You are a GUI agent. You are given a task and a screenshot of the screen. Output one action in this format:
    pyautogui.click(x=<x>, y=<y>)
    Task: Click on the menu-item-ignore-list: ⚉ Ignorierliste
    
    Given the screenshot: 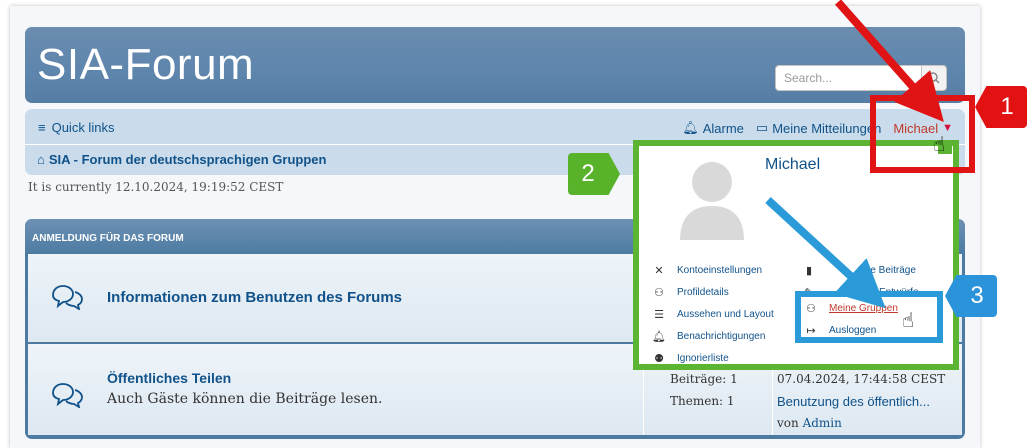 What is the action you would take?
    pyautogui.click(x=713, y=358)
    